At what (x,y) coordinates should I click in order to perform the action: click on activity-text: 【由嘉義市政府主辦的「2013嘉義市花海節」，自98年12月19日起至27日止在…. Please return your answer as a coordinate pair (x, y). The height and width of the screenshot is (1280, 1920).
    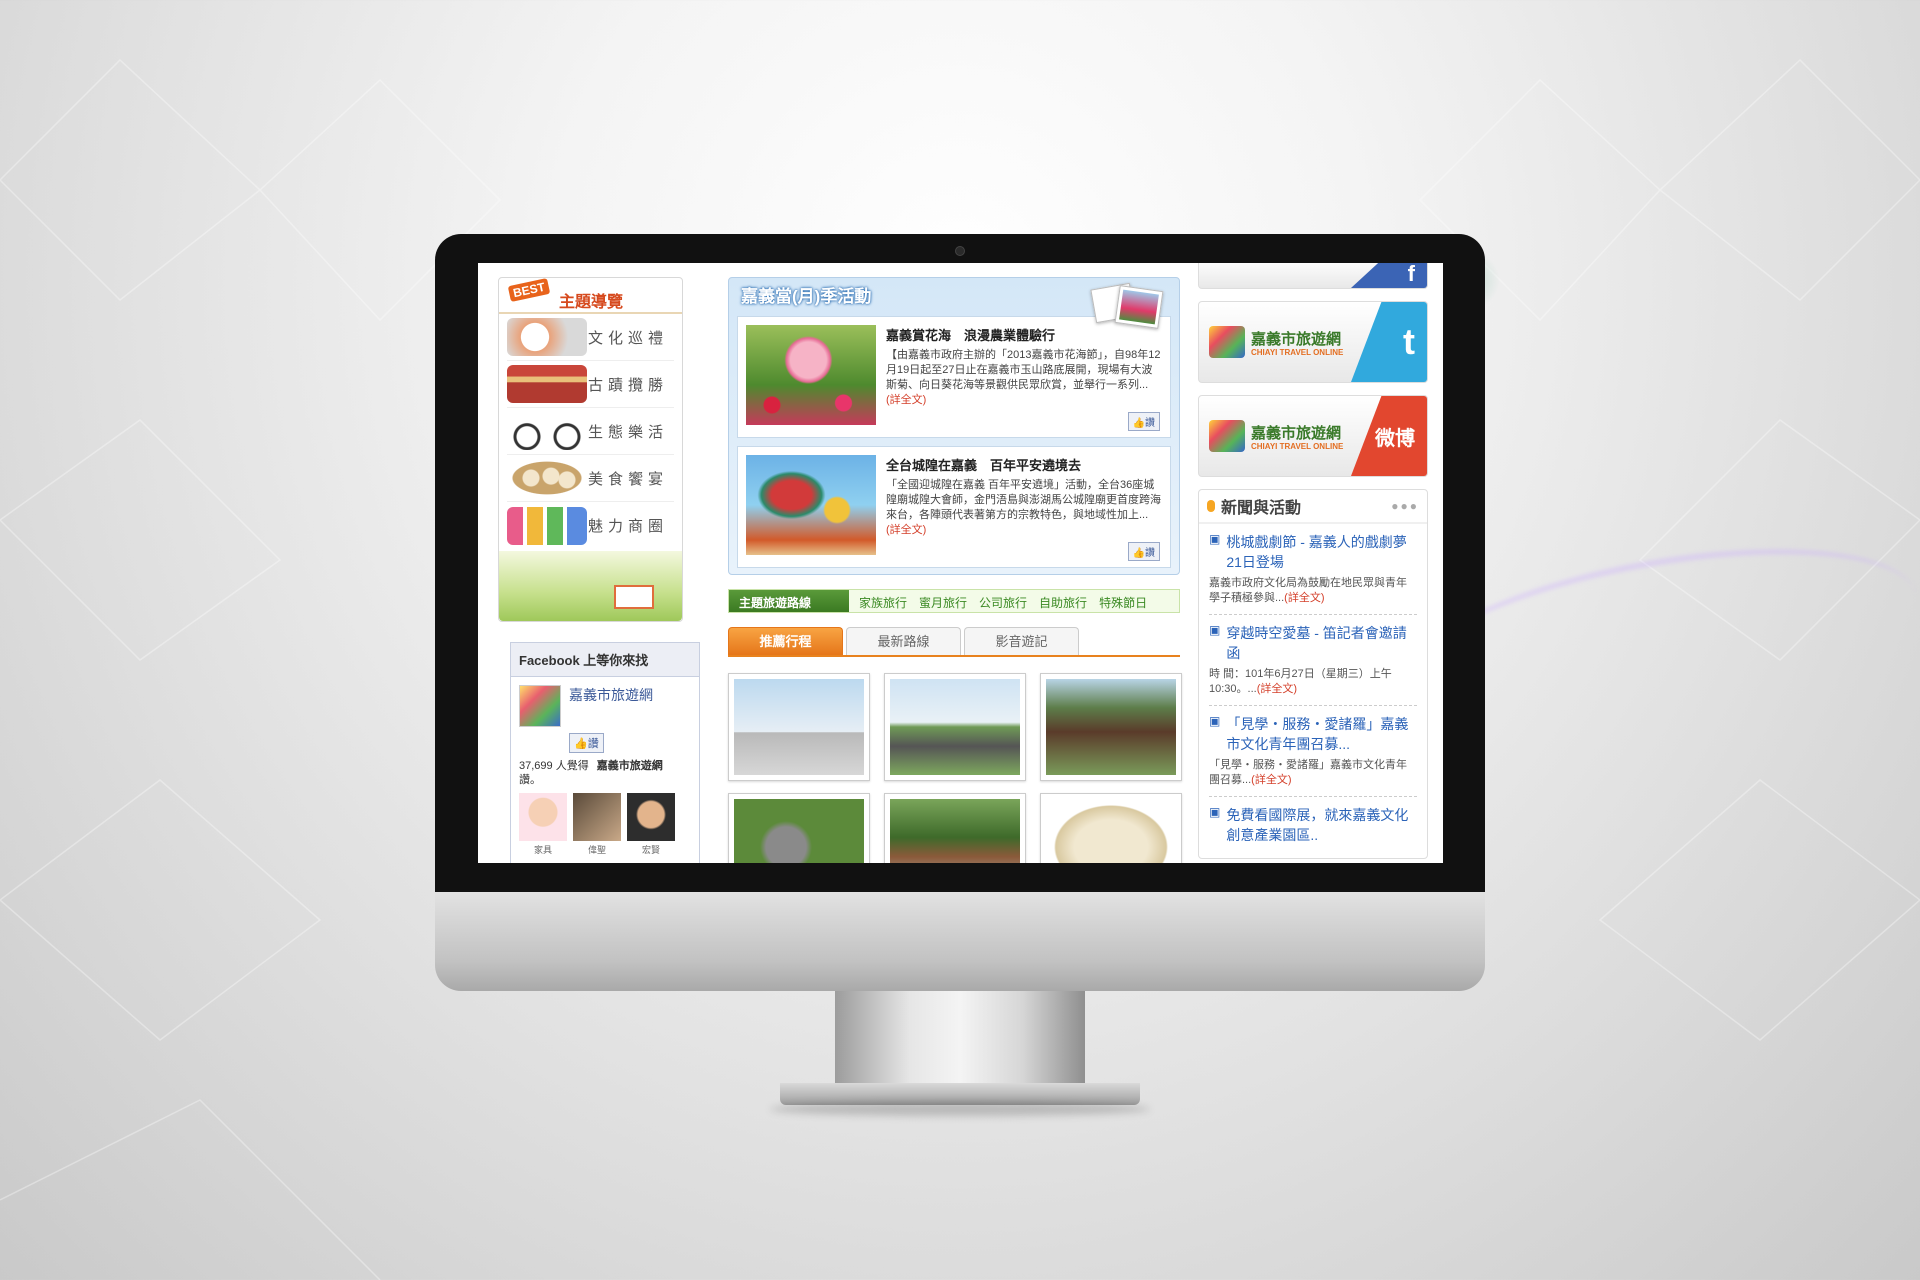
    Looking at the image, I should click on (1024, 378).